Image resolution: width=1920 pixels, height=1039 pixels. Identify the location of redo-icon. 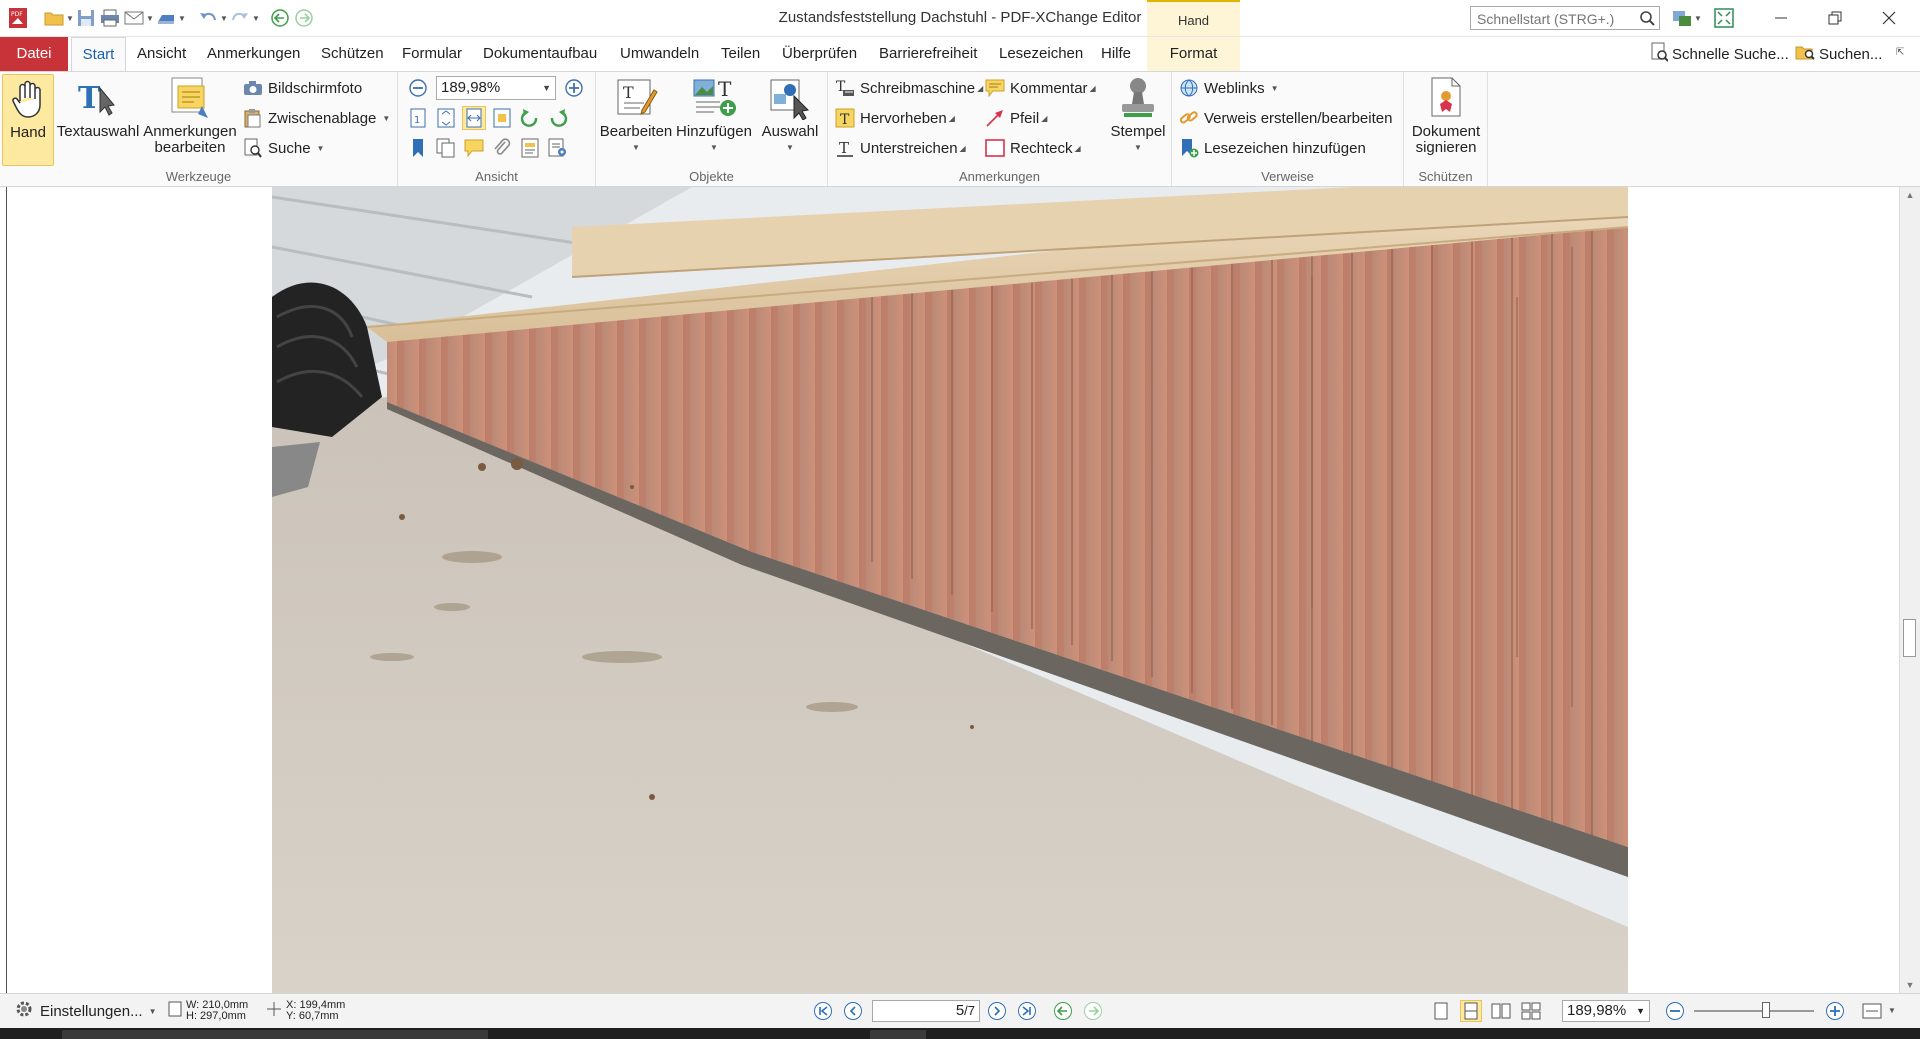
(240, 18).